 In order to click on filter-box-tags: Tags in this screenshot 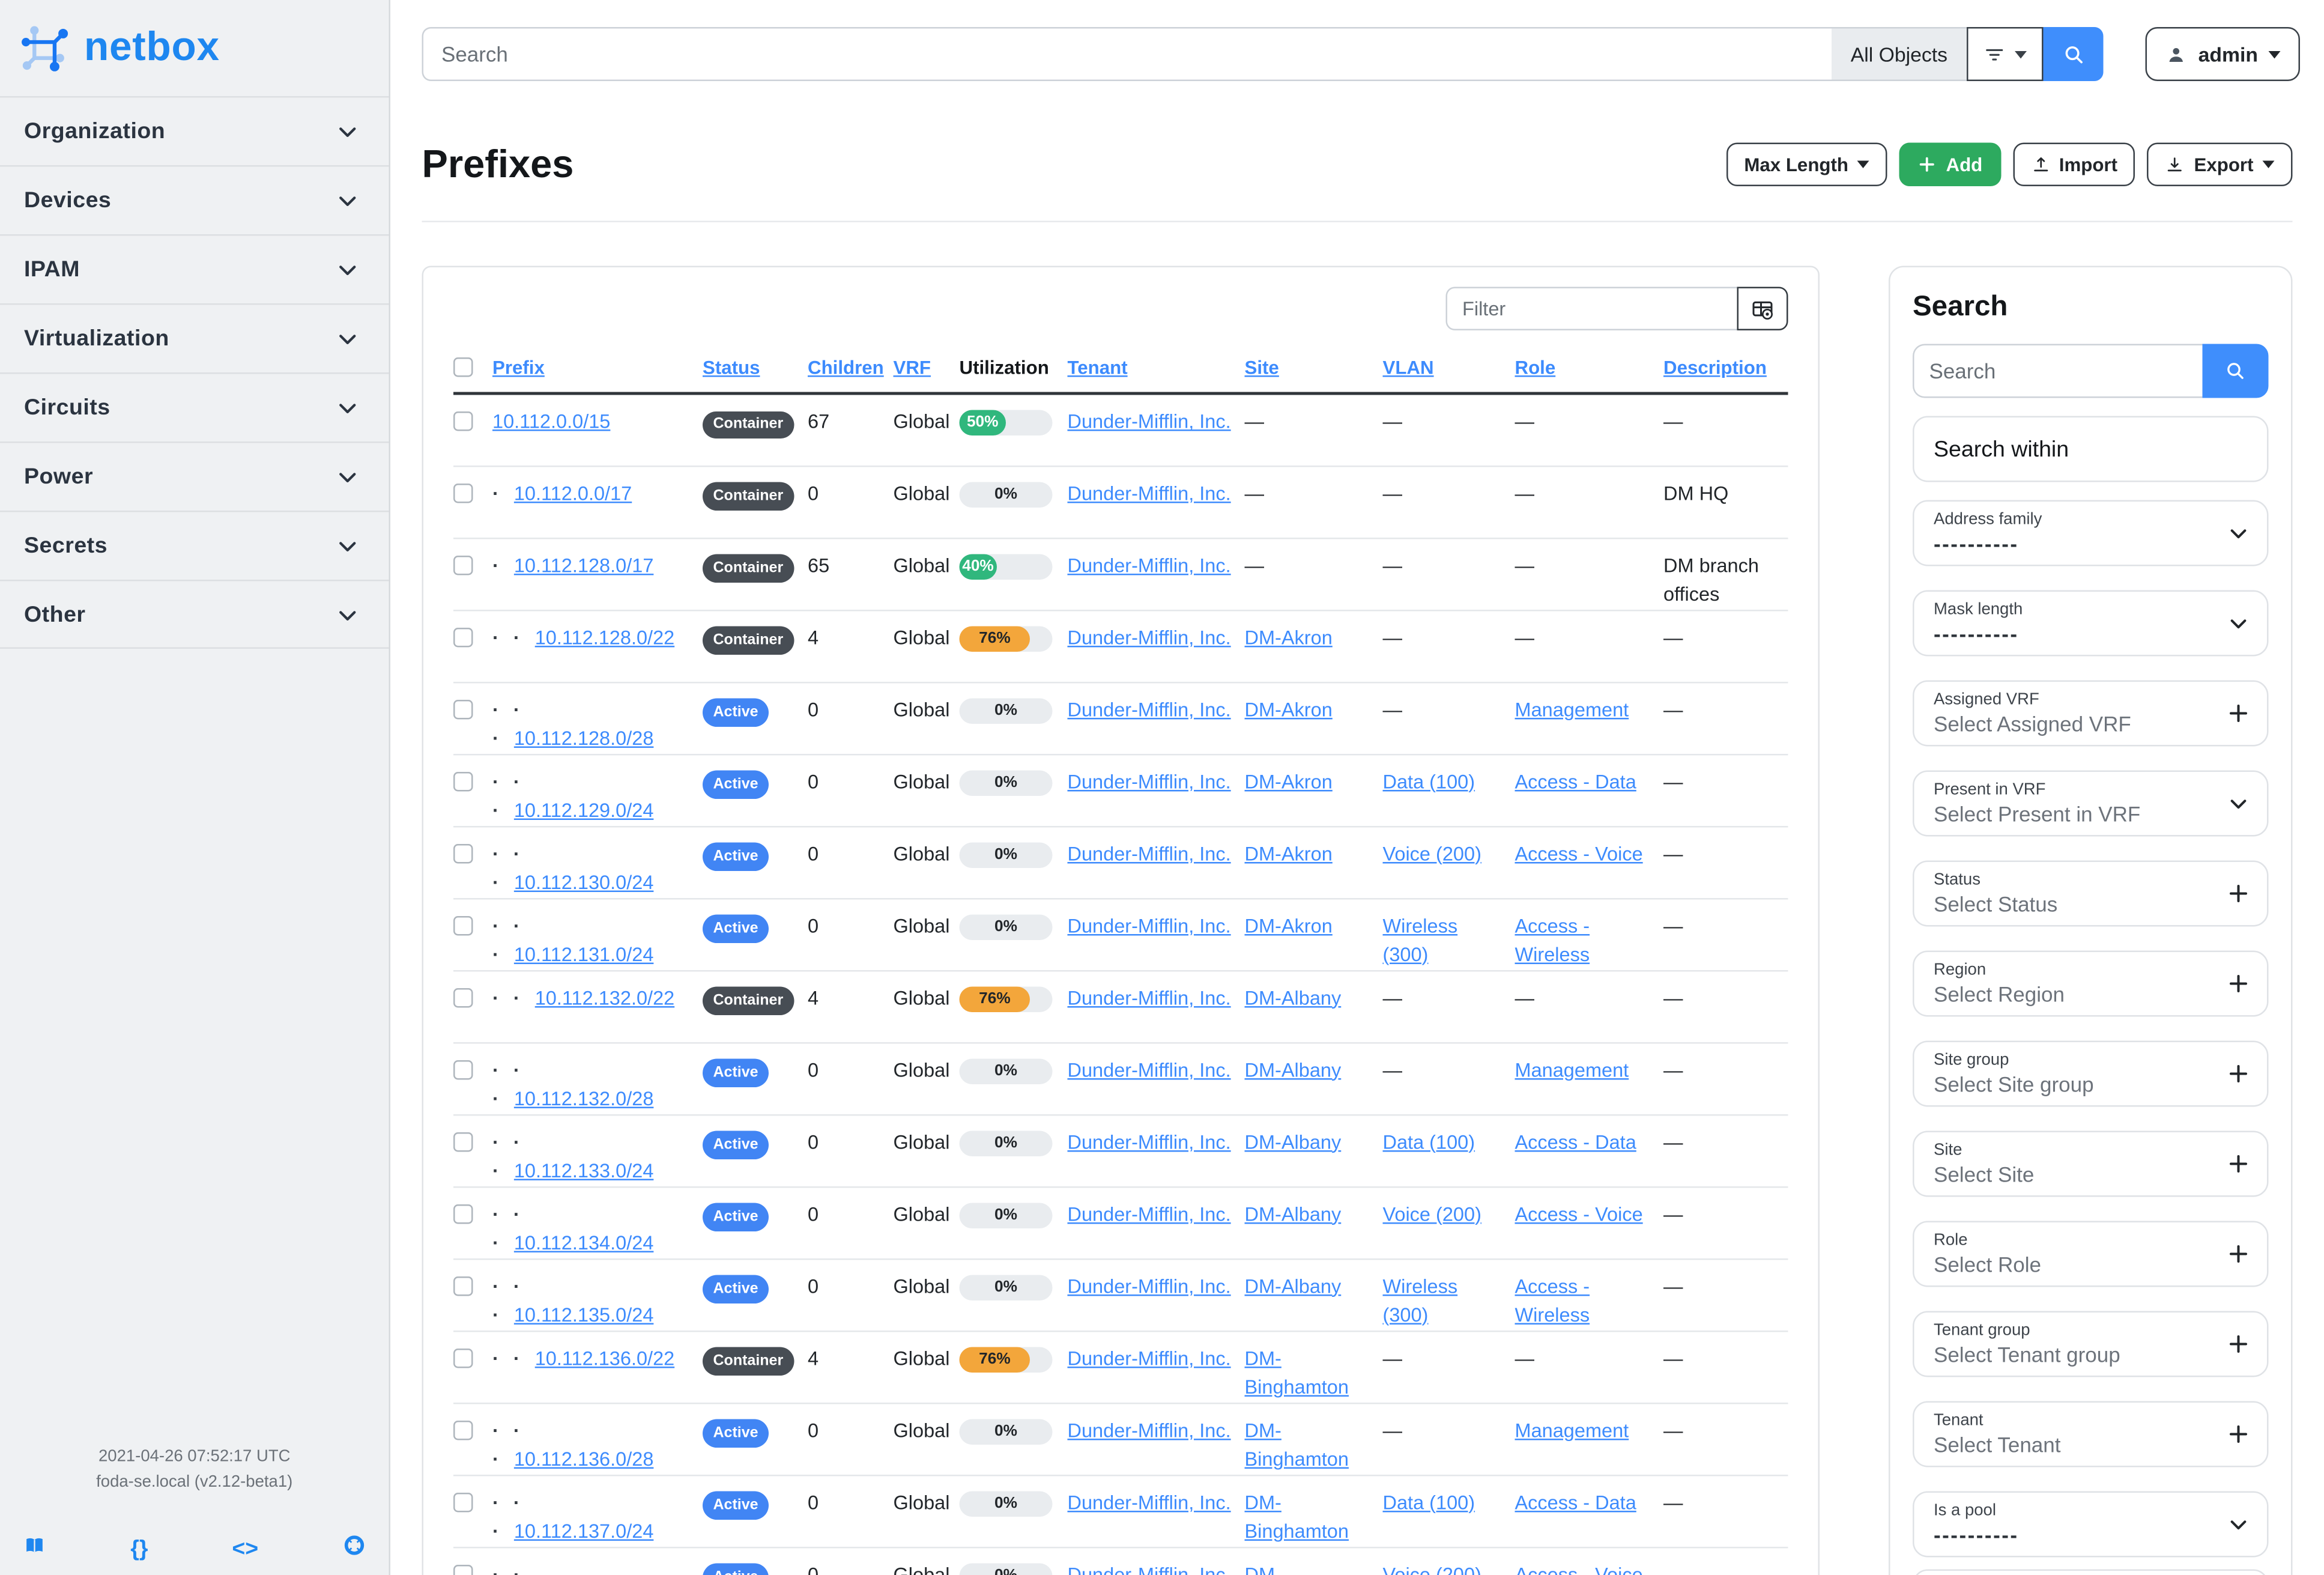, I will do `click(2091, 1572)`.